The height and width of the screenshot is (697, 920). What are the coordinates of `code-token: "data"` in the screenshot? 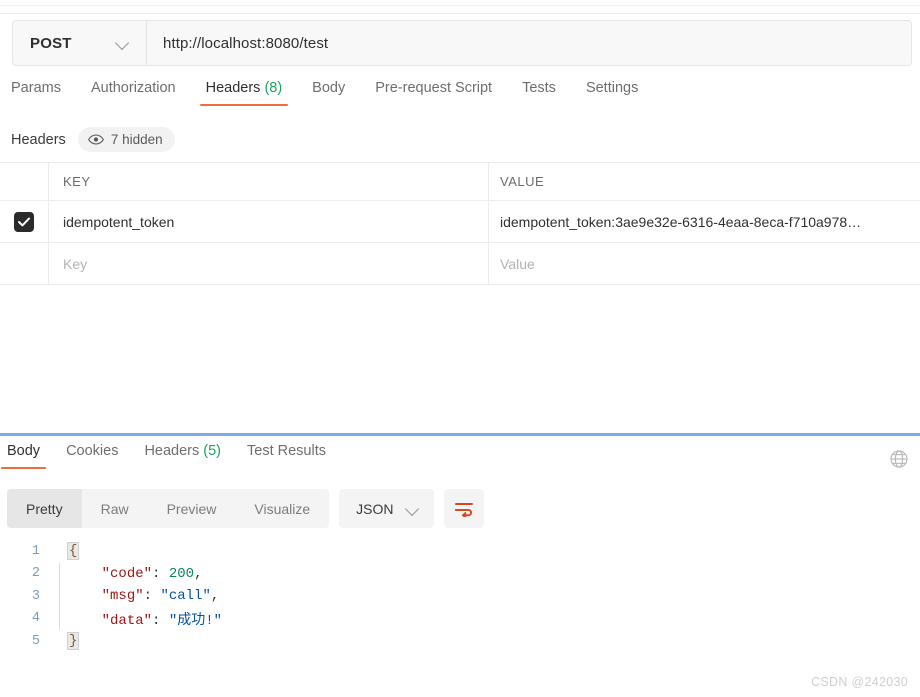 It's located at (127, 620).